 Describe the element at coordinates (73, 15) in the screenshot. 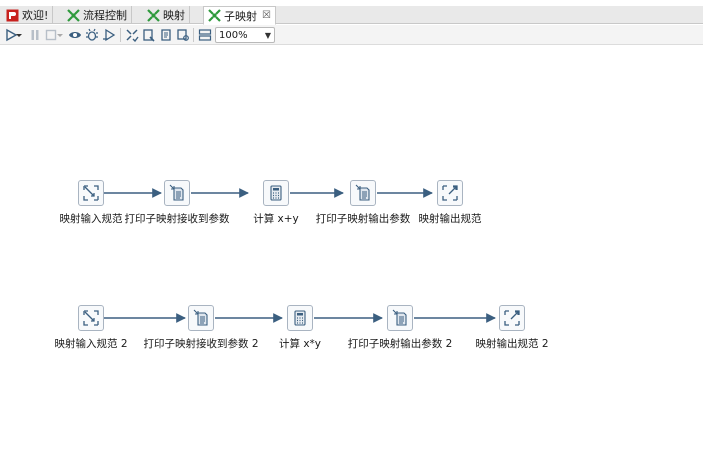

I see `job-icon` at that location.